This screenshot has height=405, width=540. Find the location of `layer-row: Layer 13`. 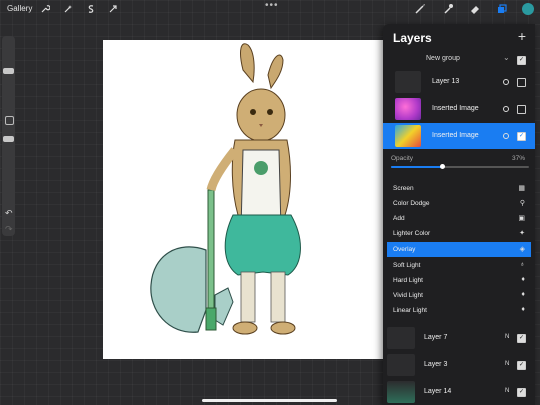

layer-row: Layer 13 is located at coordinates (459, 82).